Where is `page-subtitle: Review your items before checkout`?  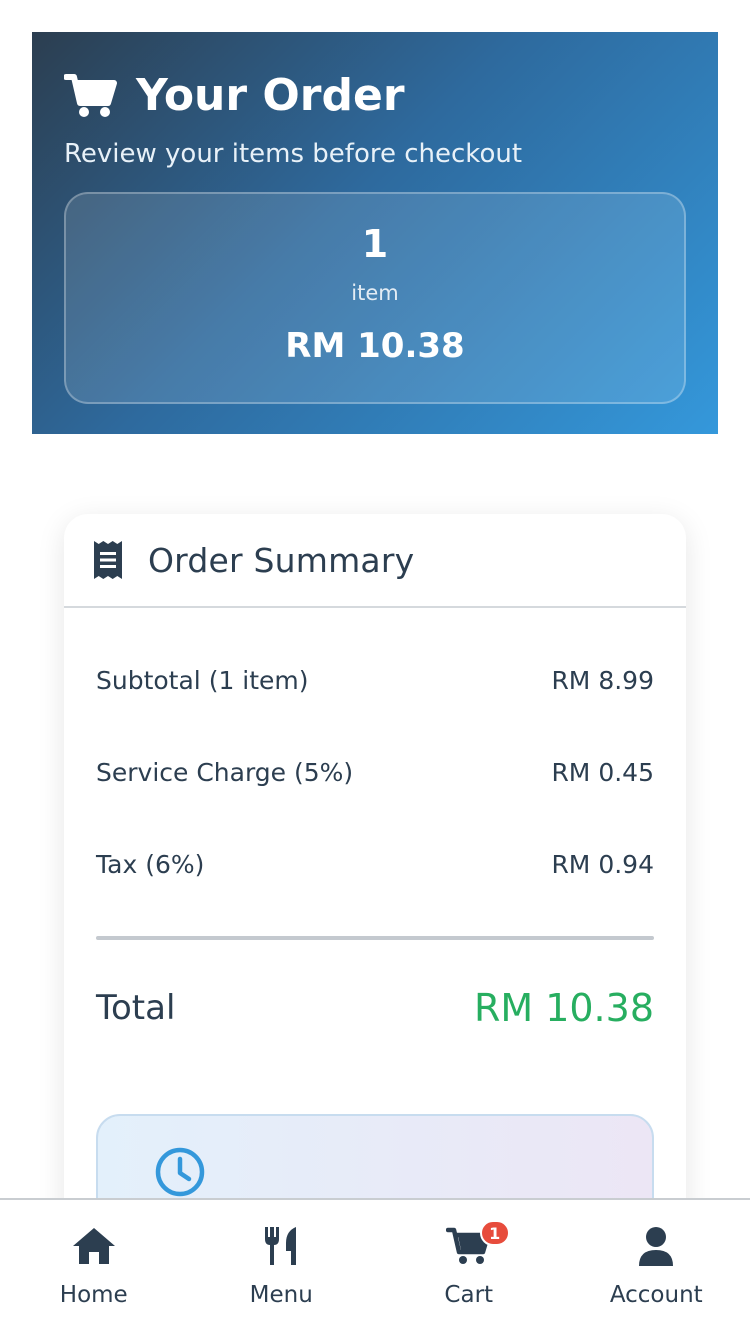 page-subtitle: Review your items before checkout is located at coordinates (293, 154).